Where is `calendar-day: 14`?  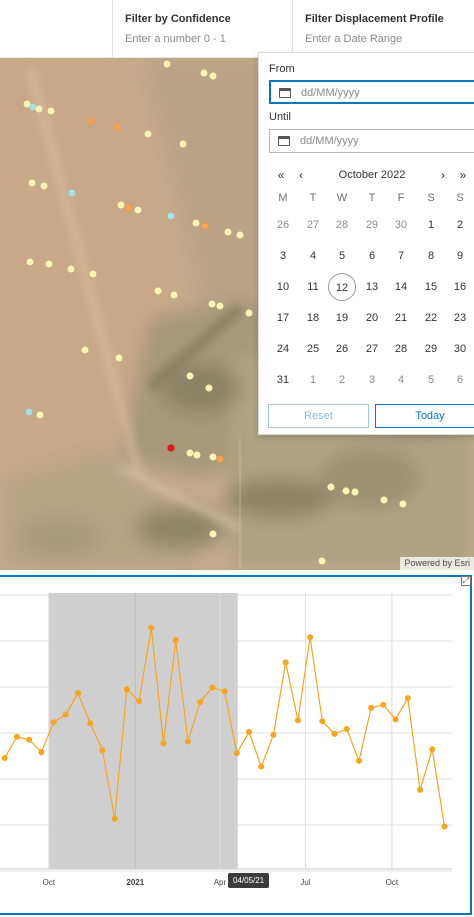
calendar-day: 14 is located at coordinates (401, 287).